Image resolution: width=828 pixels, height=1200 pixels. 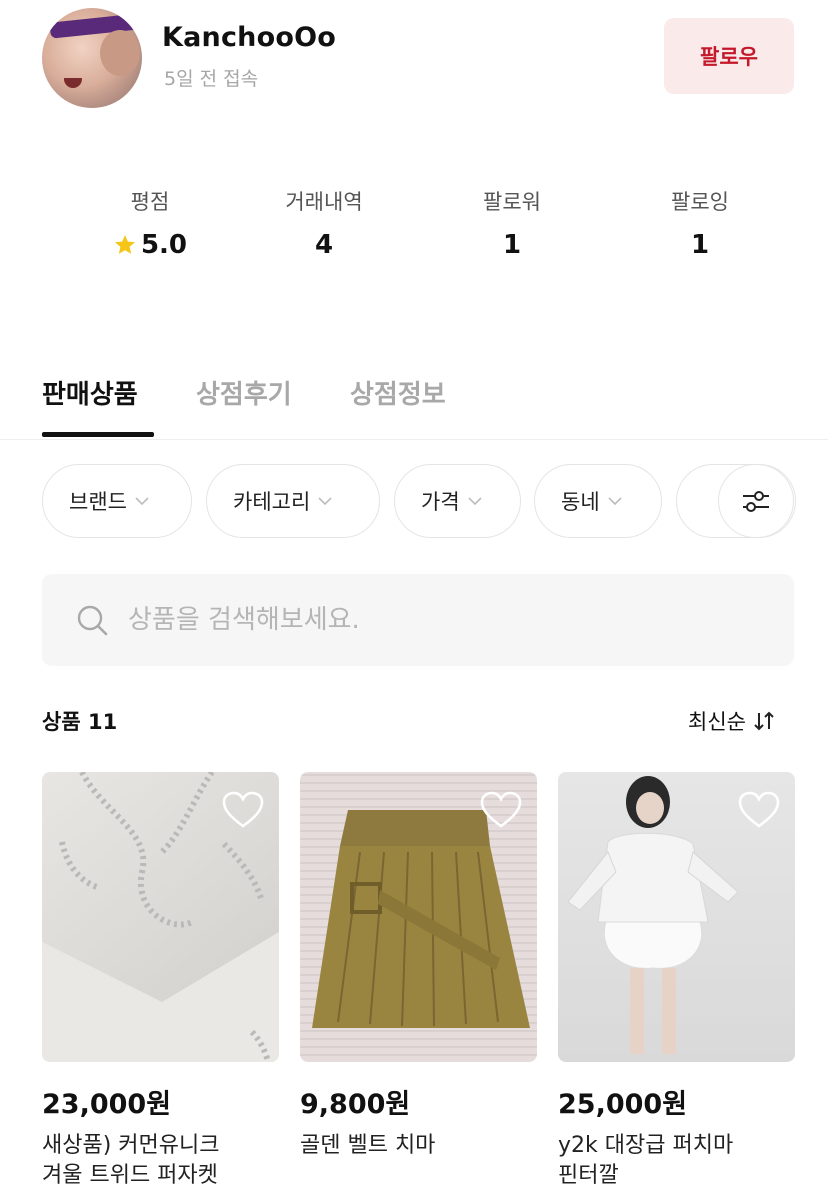 What do you see at coordinates (623, 1104) in the screenshot?
I see `product-price: 25,000원` at bounding box center [623, 1104].